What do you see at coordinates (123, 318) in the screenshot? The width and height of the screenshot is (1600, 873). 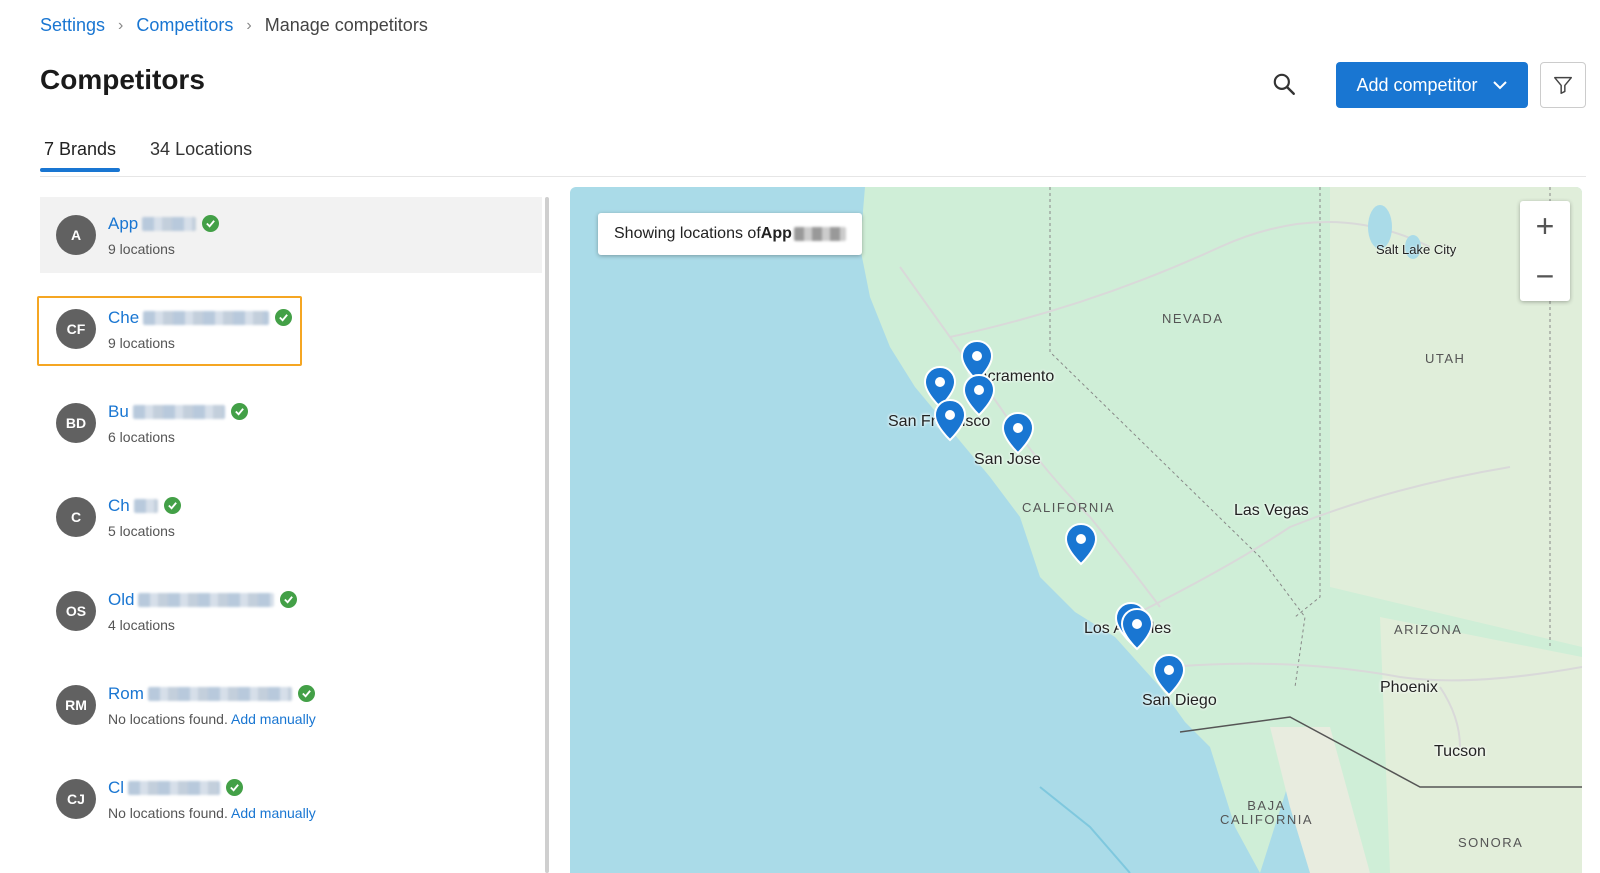 I see `brand-name: Che` at bounding box center [123, 318].